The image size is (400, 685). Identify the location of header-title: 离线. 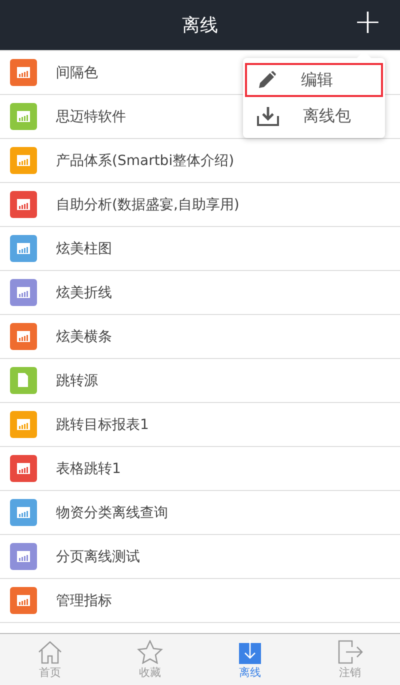
(200, 25).